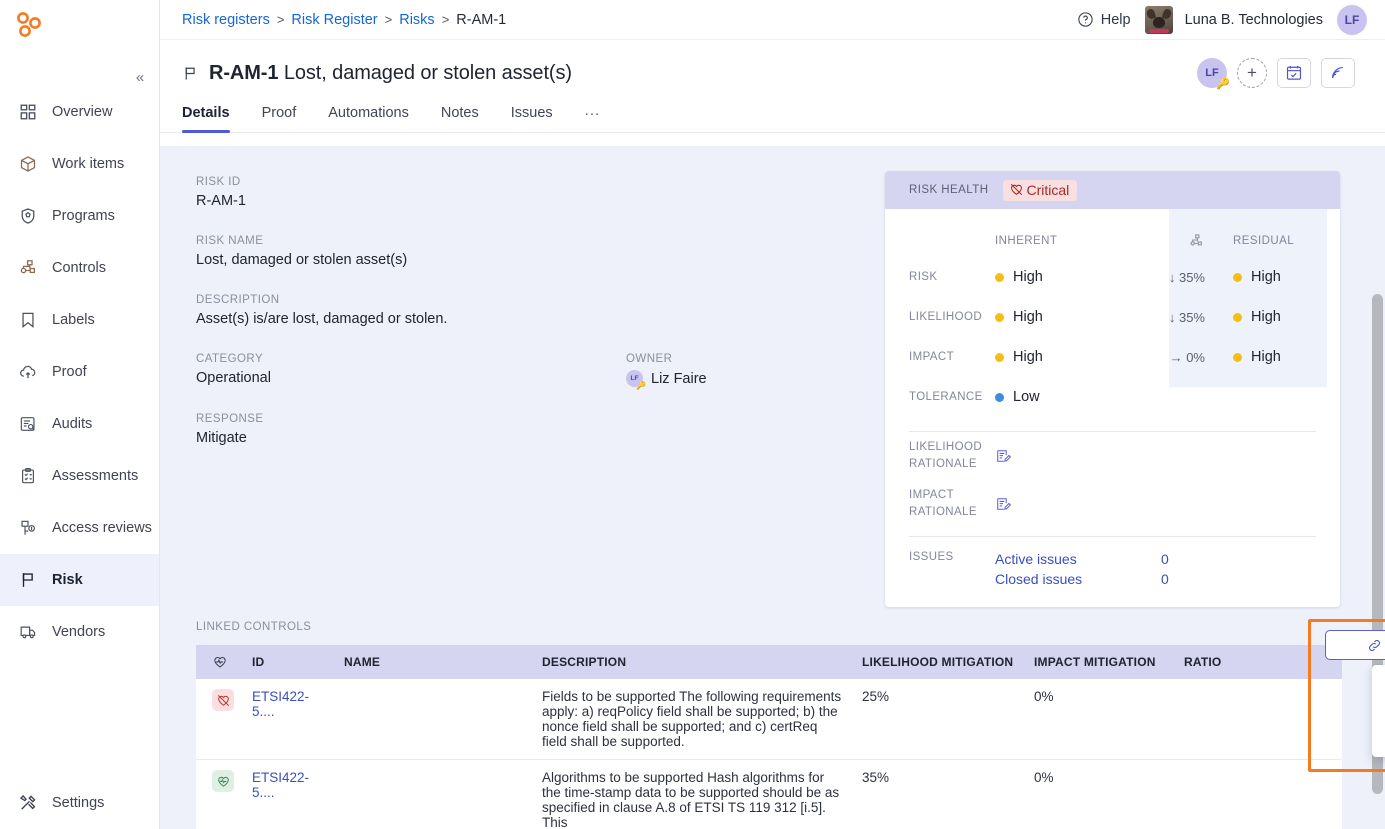 The image size is (1385, 829). Describe the element at coordinates (79, 26) in the screenshot. I see `app-logo` at that location.